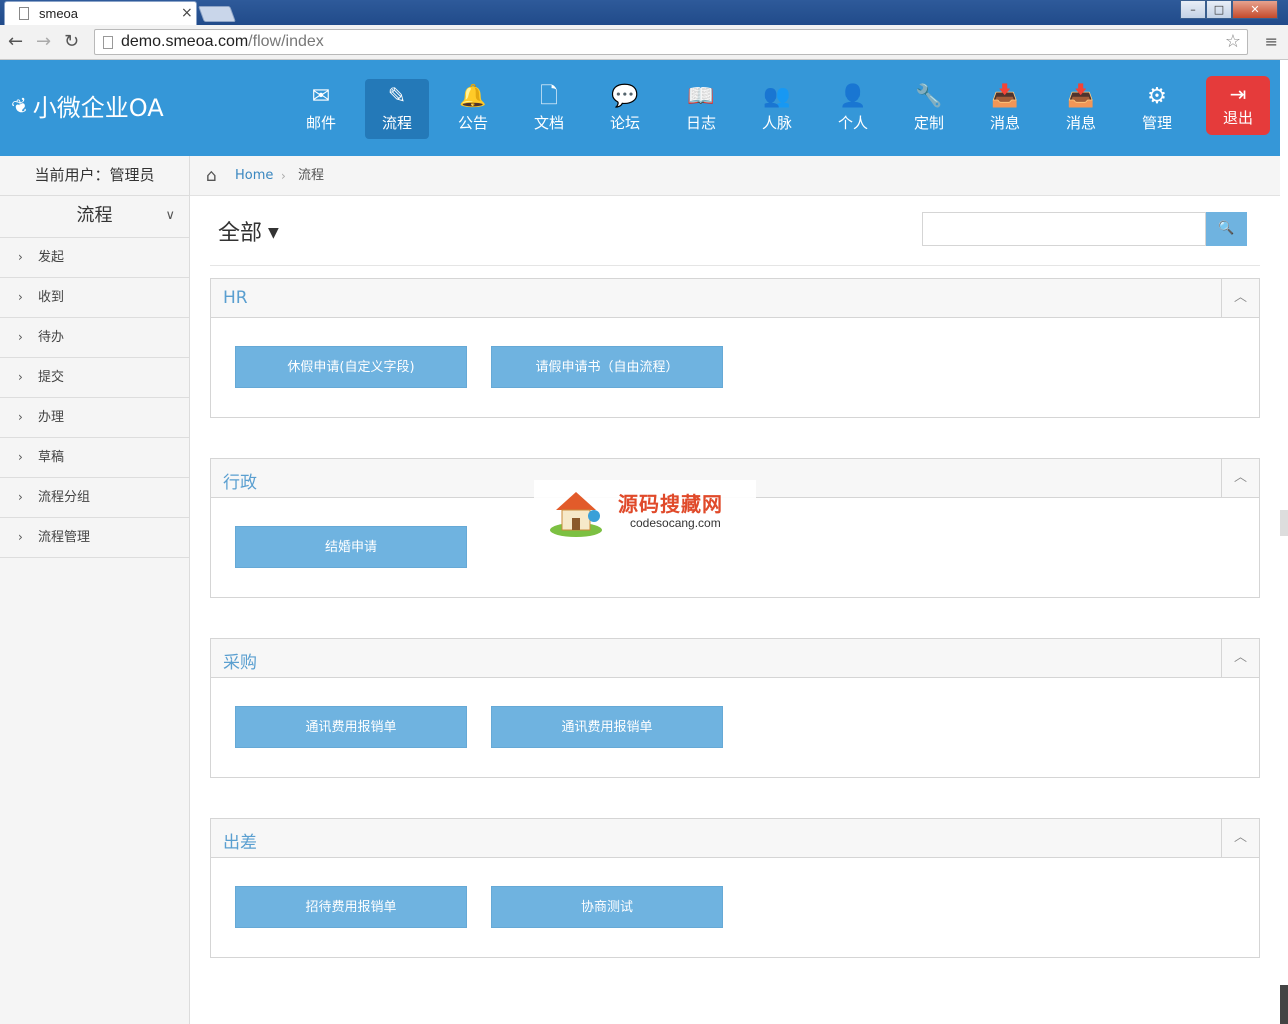 The image size is (1288, 1024). Describe the element at coordinates (1238, 105) in the screenshot. I see `logout-button: ⇥ 退出` at that location.